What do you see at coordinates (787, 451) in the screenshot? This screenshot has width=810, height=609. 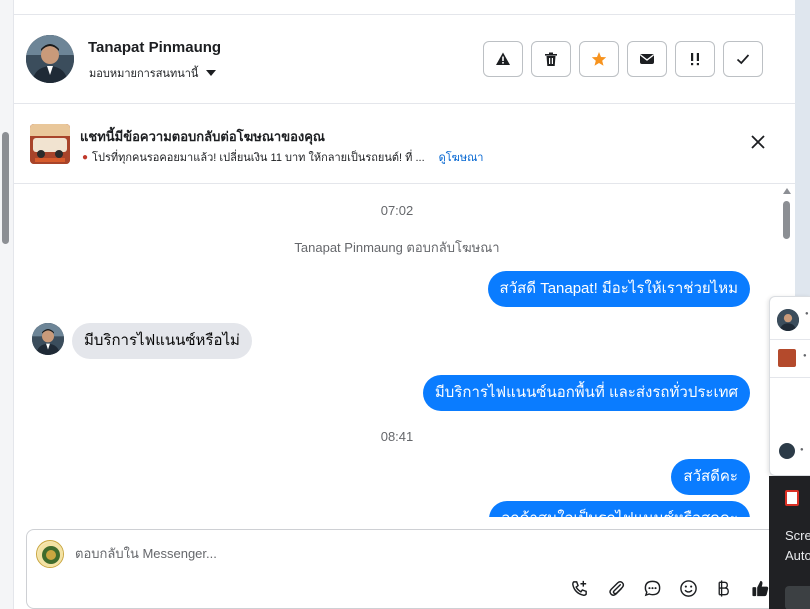 I see `chat-avatar-mini` at bounding box center [787, 451].